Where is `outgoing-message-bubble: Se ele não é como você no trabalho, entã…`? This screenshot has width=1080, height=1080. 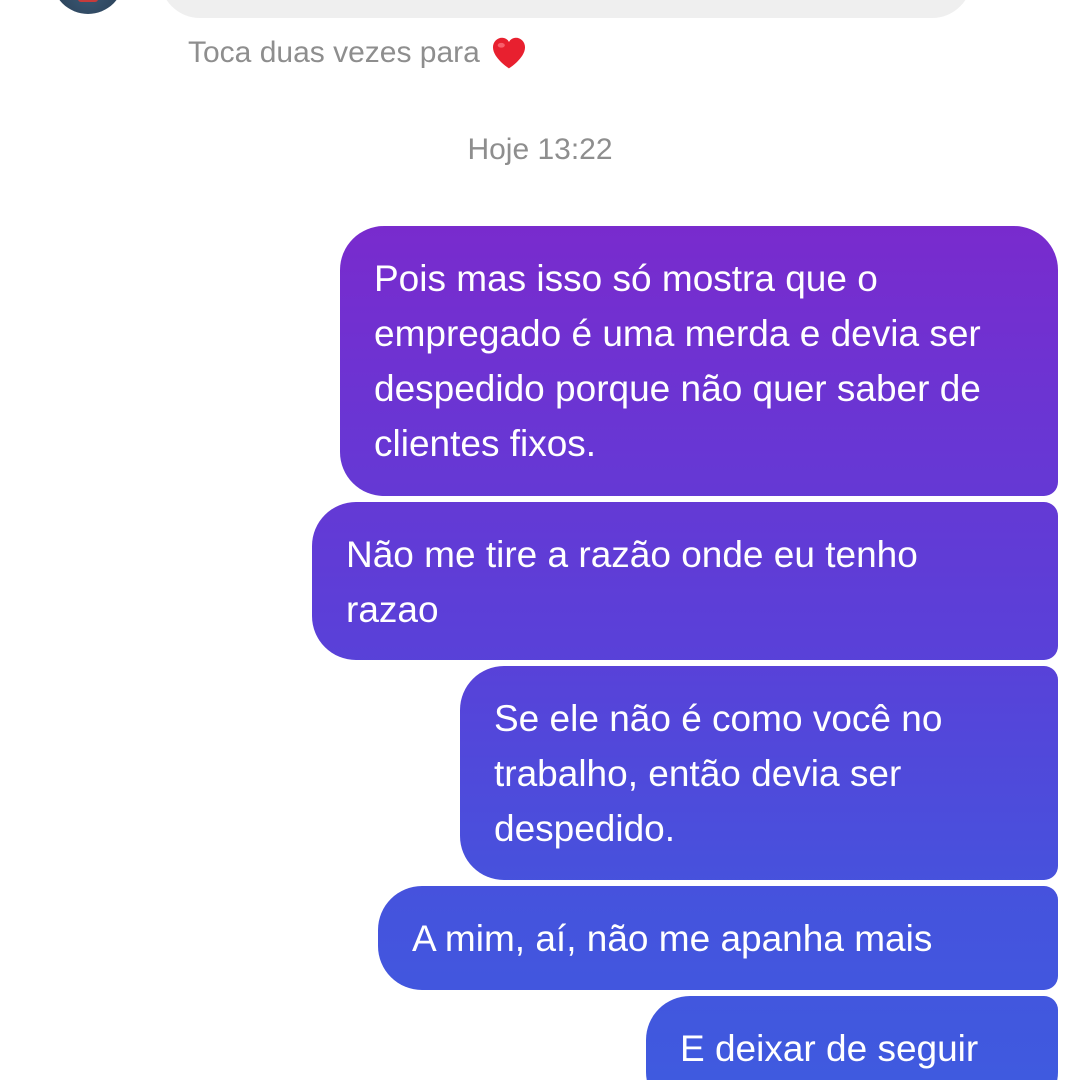
outgoing-message-bubble: Se ele não é como você no trabalho, entã… is located at coordinates (759, 773).